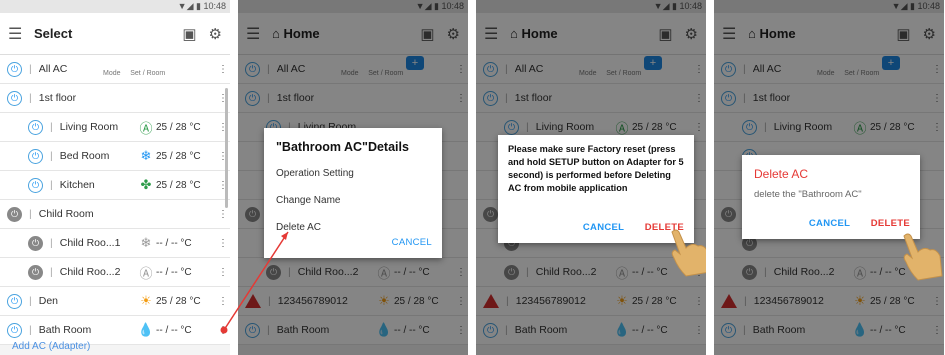 The width and height of the screenshot is (945, 355). Describe the element at coordinates (146, 300) in the screenshot. I see `heat-mode-icon: ☀` at that location.